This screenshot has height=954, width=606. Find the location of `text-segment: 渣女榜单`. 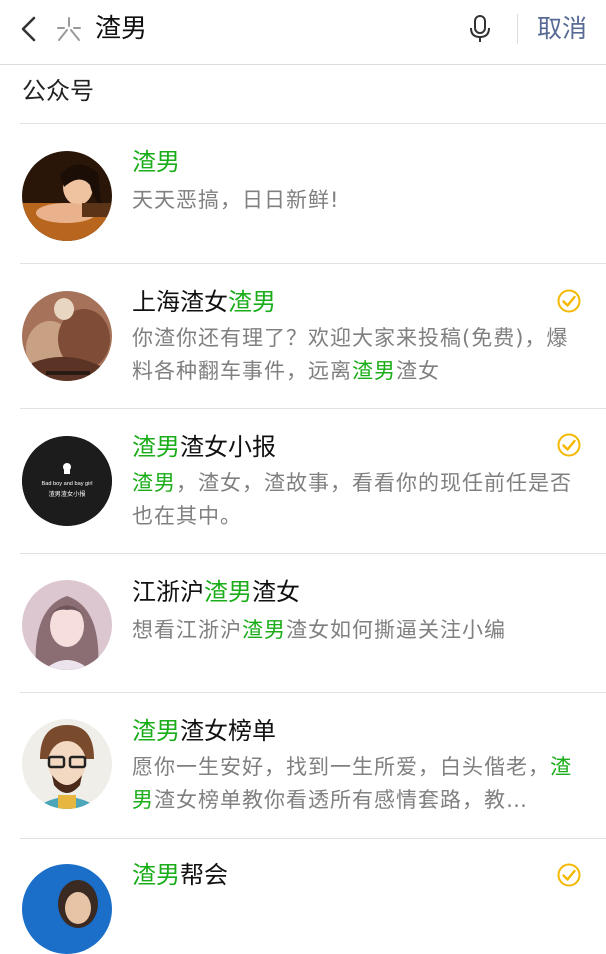

text-segment: 渣女榜单 is located at coordinates (228, 731).